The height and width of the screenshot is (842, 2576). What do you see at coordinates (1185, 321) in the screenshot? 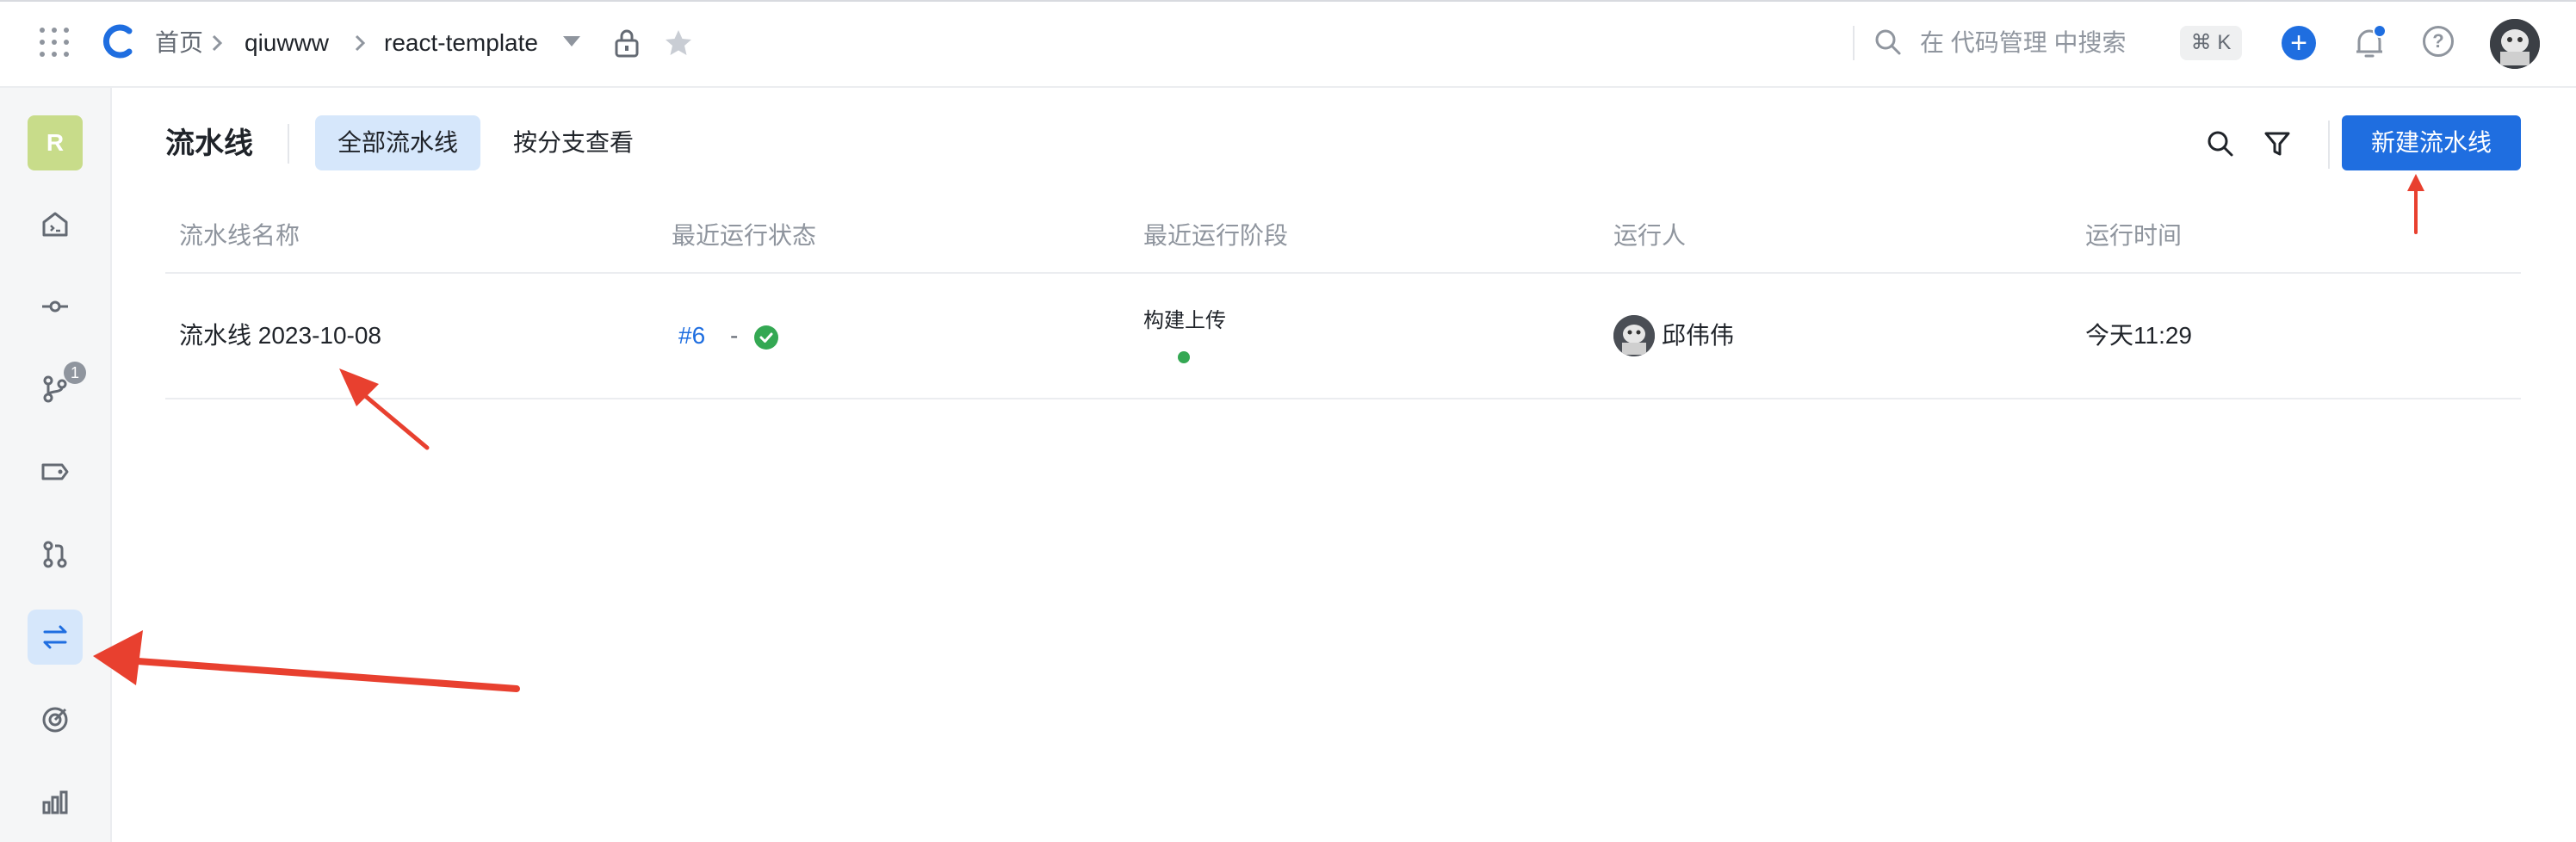
I see `stage-label: 构建上传` at bounding box center [1185, 321].